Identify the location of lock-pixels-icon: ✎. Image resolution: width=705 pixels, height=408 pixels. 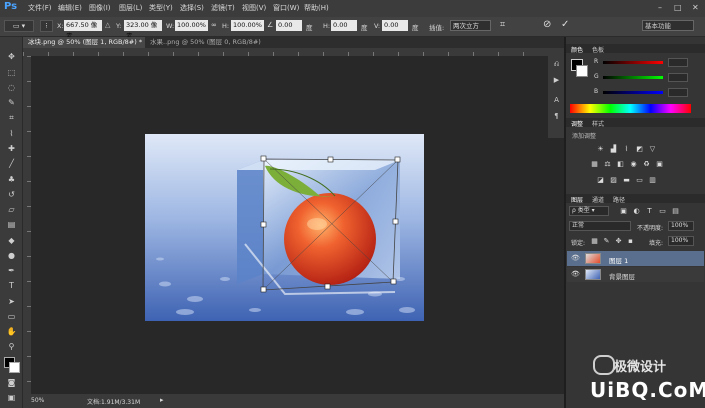
(606, 241).